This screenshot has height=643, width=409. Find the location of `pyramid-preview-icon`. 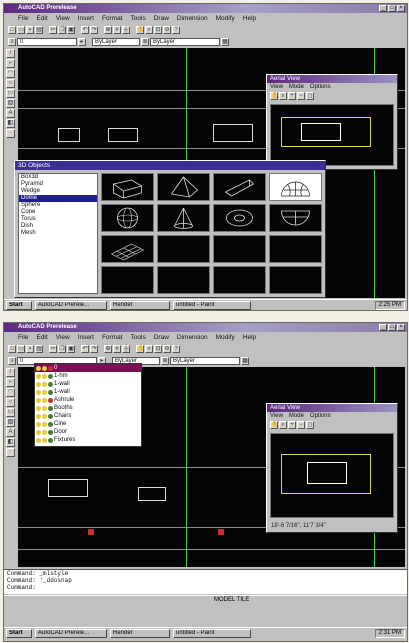

pyramid-preview-icon is located at coordinates (183, 187).